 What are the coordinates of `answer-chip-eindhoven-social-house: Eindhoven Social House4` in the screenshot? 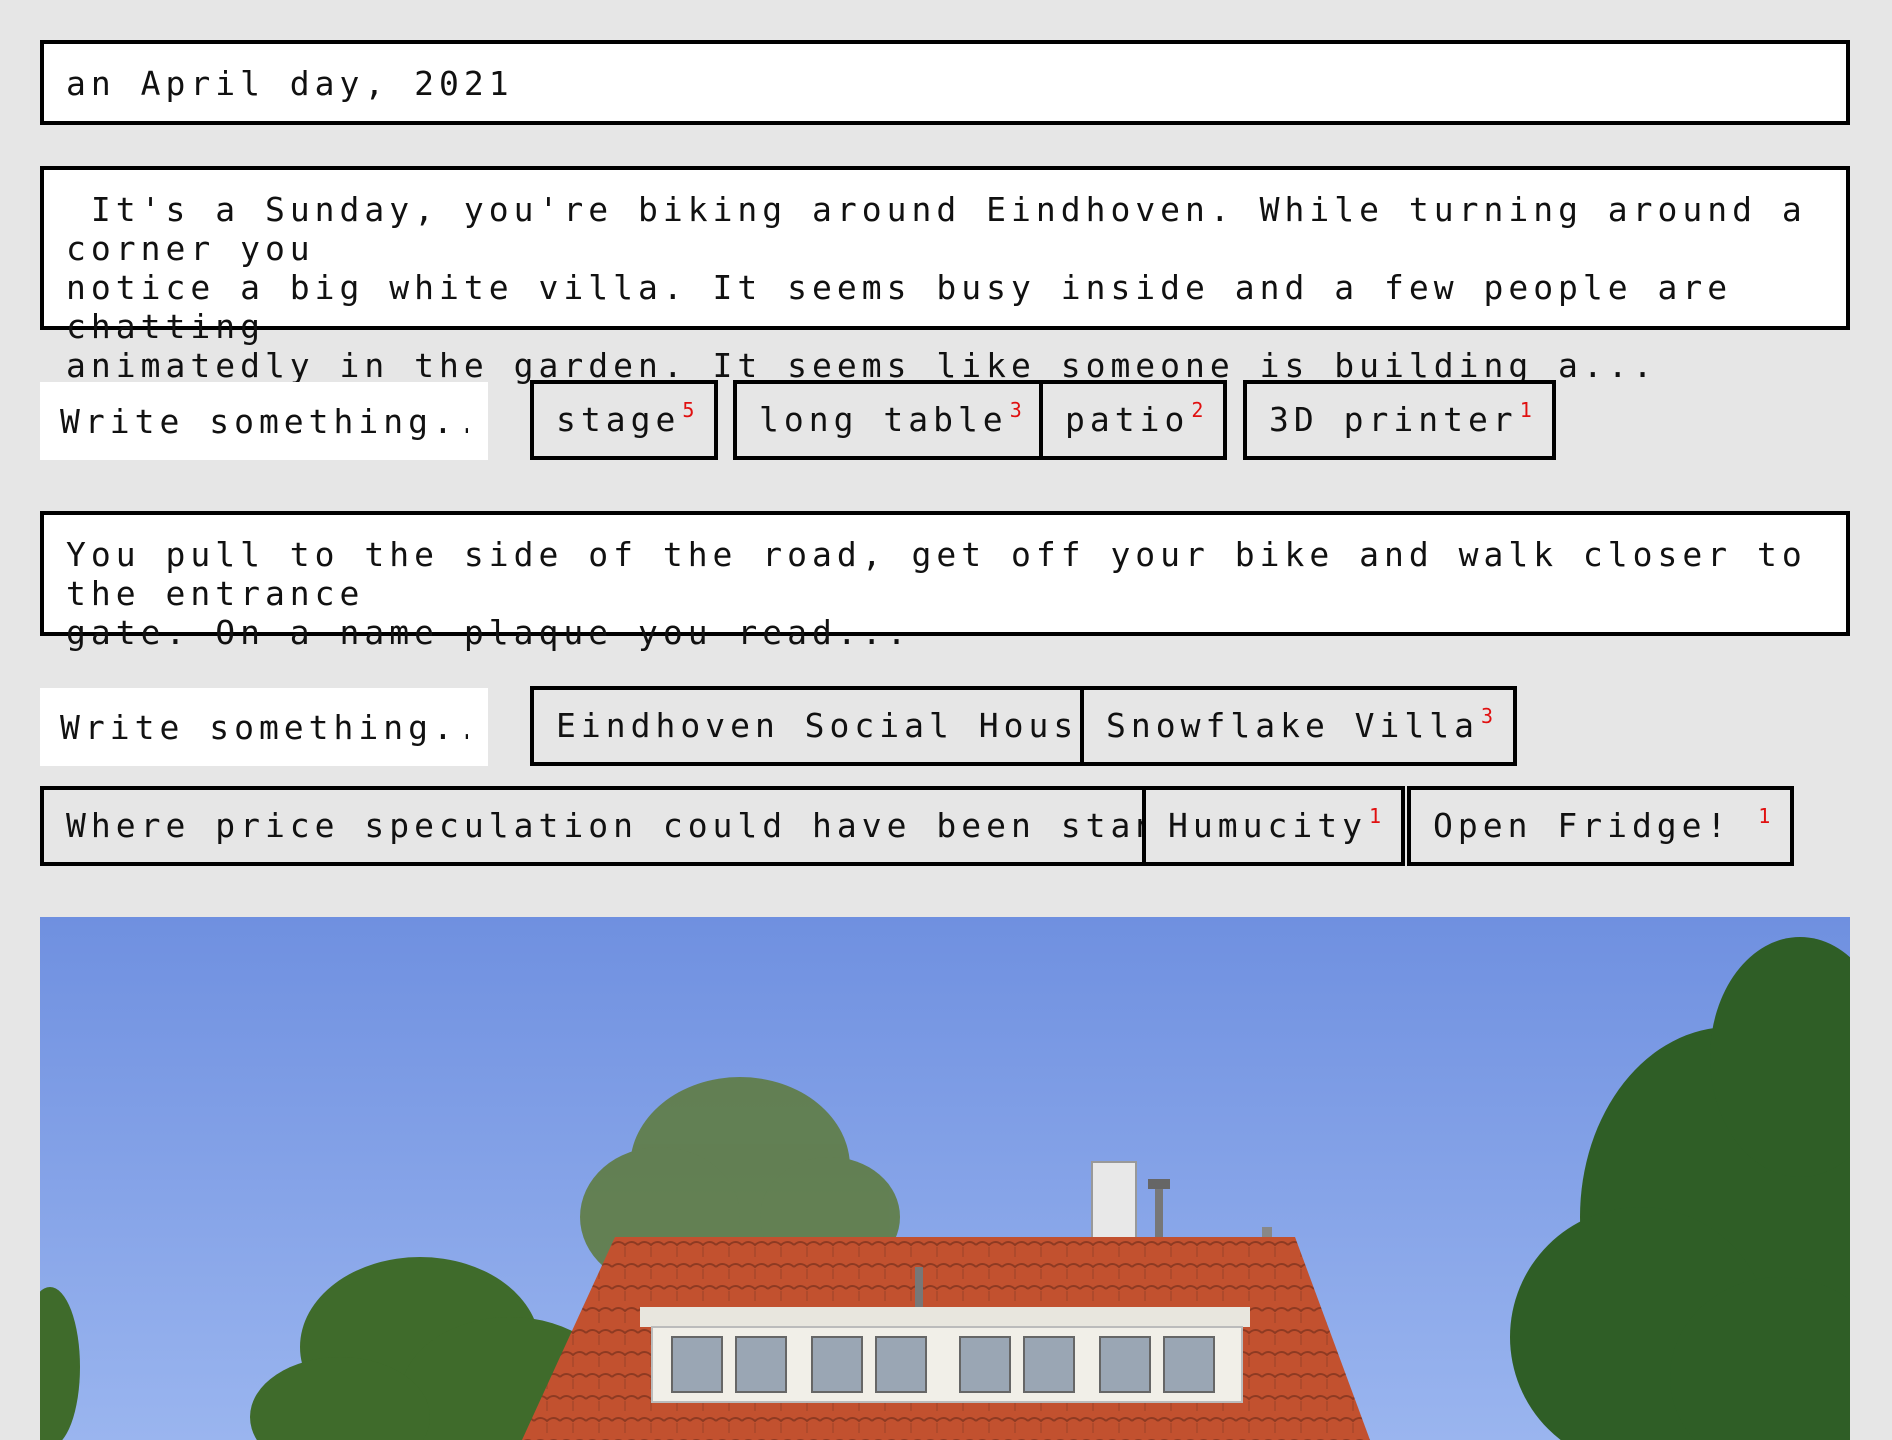 It's located at (836, 726).